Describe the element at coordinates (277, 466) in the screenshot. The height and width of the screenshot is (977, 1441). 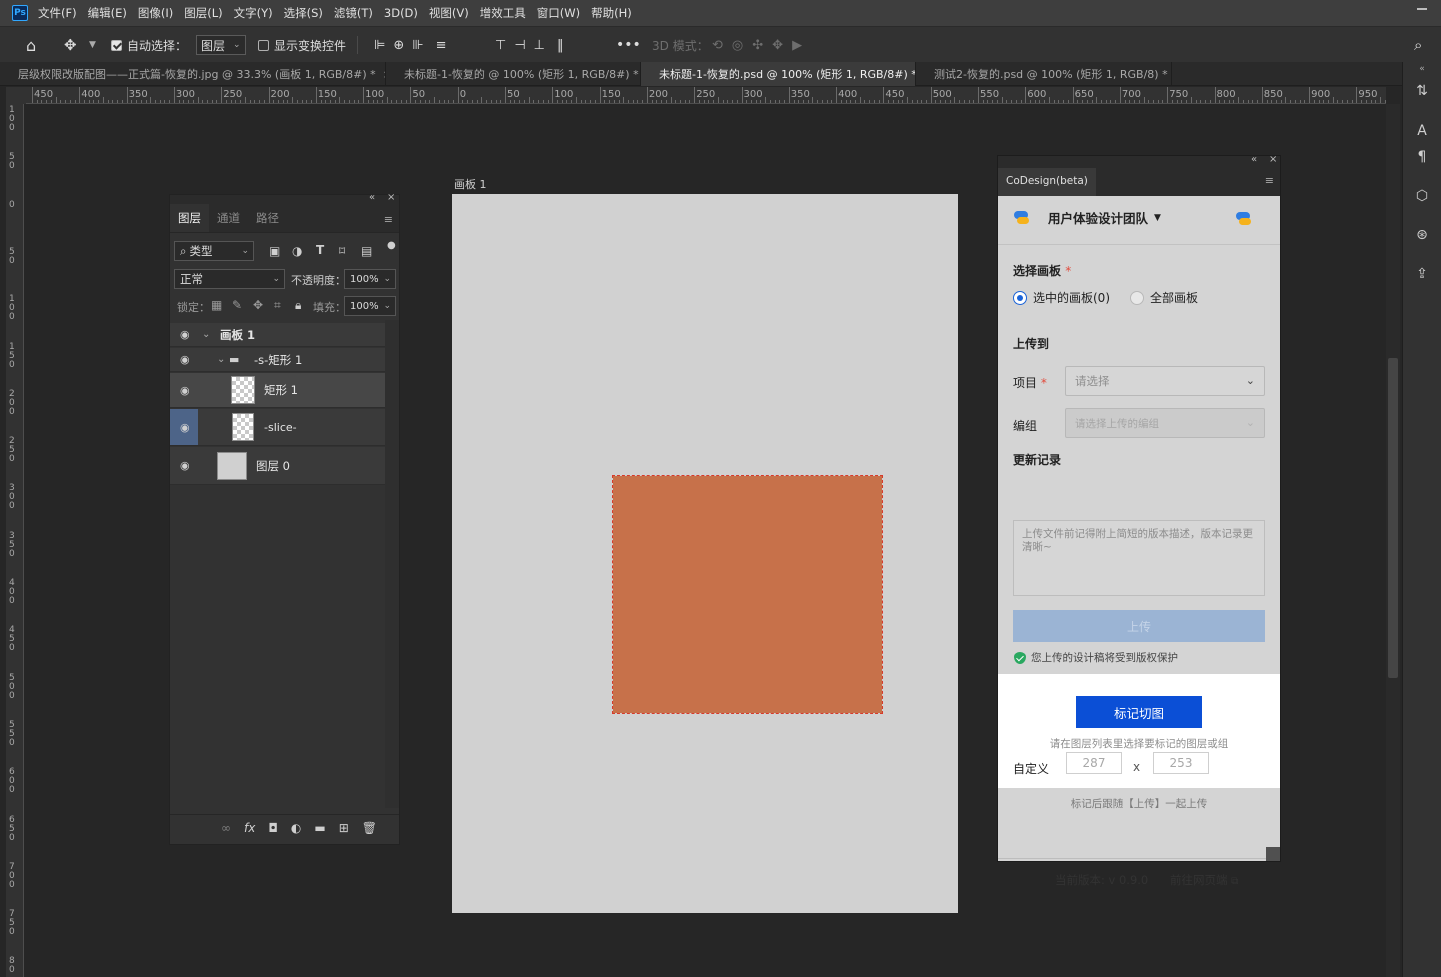
I see `layer-row-layer0: ◉ 图层 0` at that location.